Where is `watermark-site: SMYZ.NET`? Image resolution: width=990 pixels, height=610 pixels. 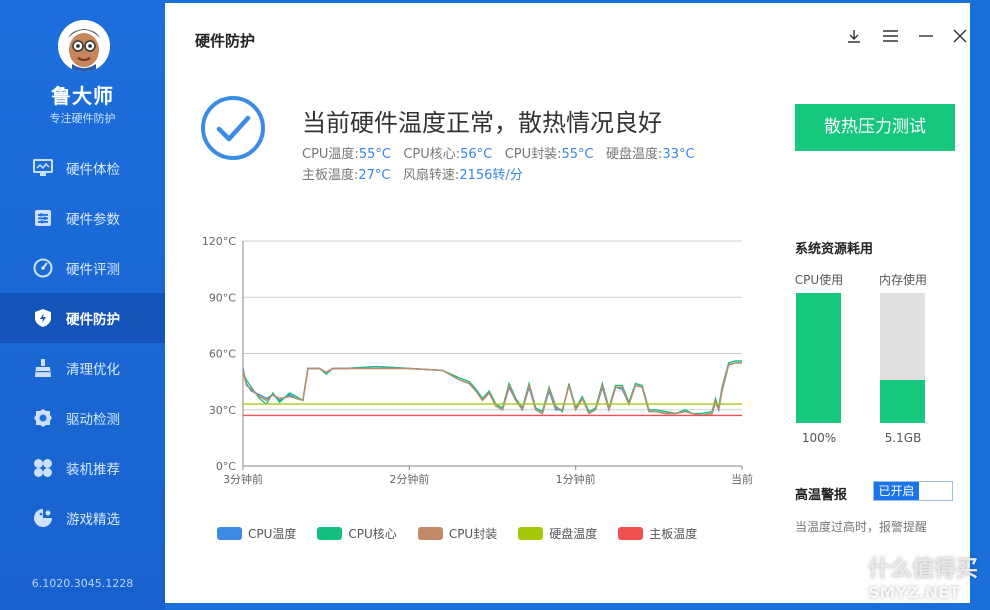
watermark-site: SMYZ.NET is located at coordinates (913, 592).